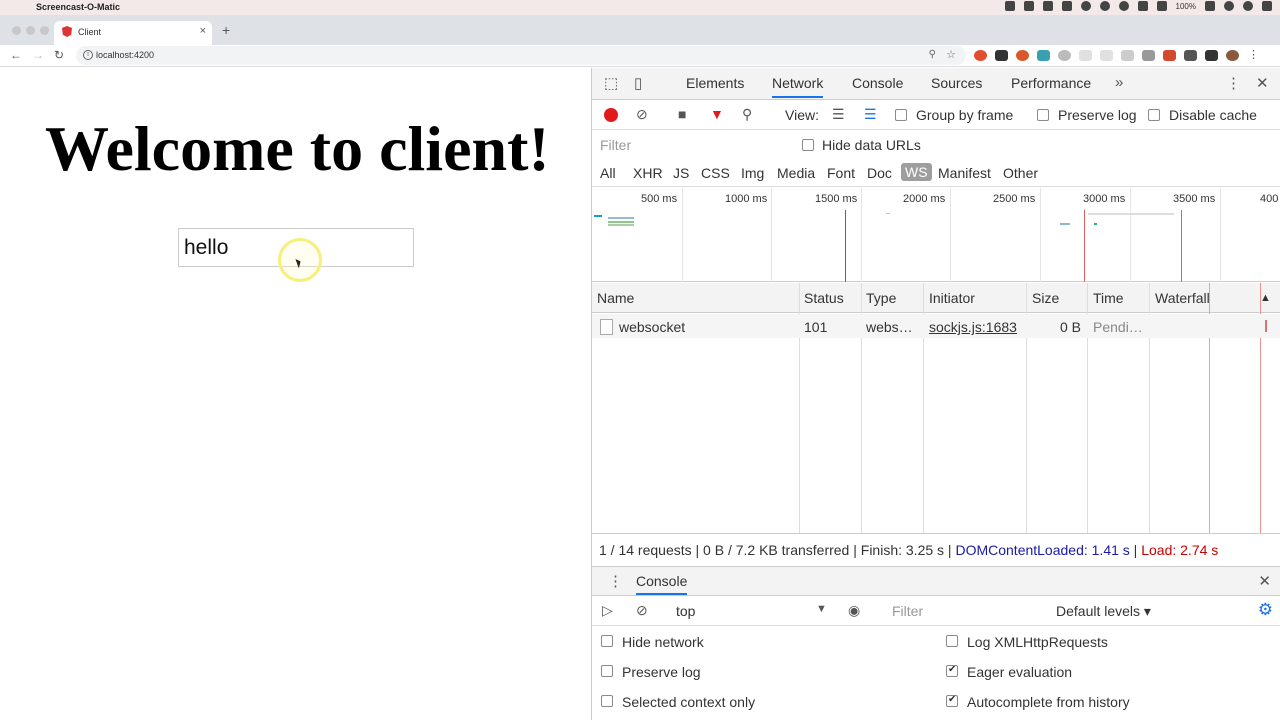  What do you see at coordinates (964, 173) in the screenshot?
I see `type-manifest: Manifest` at bounding box center [964, 173].